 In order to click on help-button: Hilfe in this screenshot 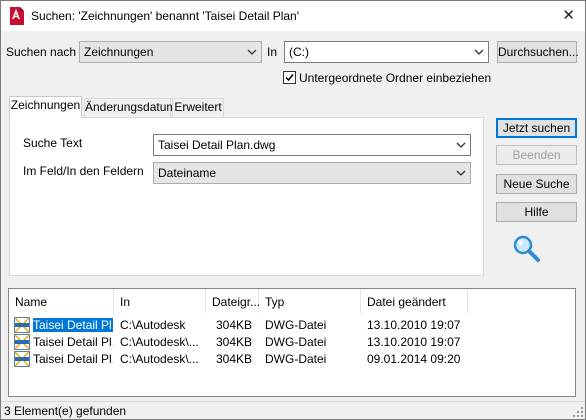, I will do `click(536, 212)`.